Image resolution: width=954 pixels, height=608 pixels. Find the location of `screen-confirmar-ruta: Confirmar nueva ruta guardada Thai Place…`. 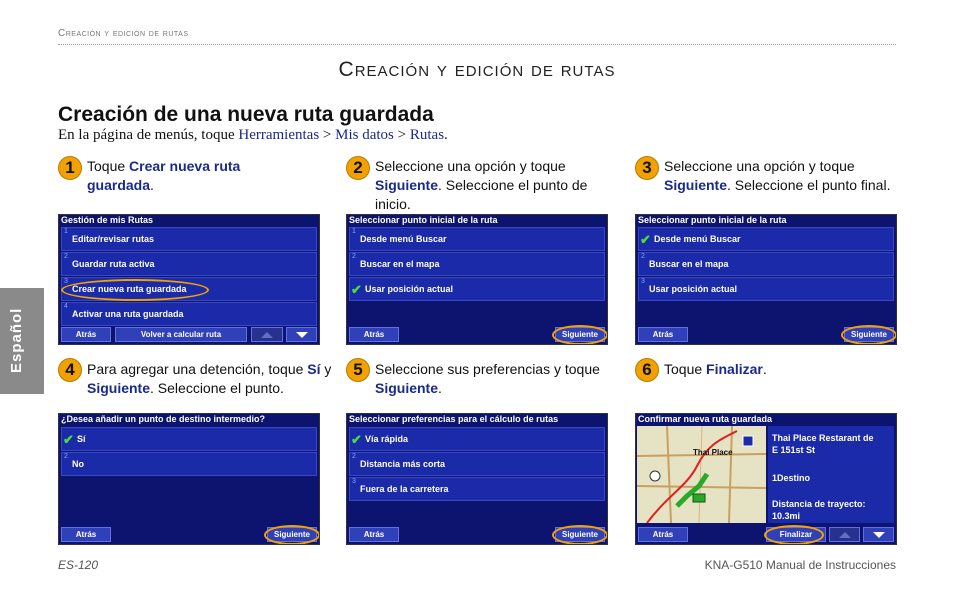

screen-confirmar-ruta: Confirmar nueva ruta guardada Thai Place… is located at coordinates (766, 479).